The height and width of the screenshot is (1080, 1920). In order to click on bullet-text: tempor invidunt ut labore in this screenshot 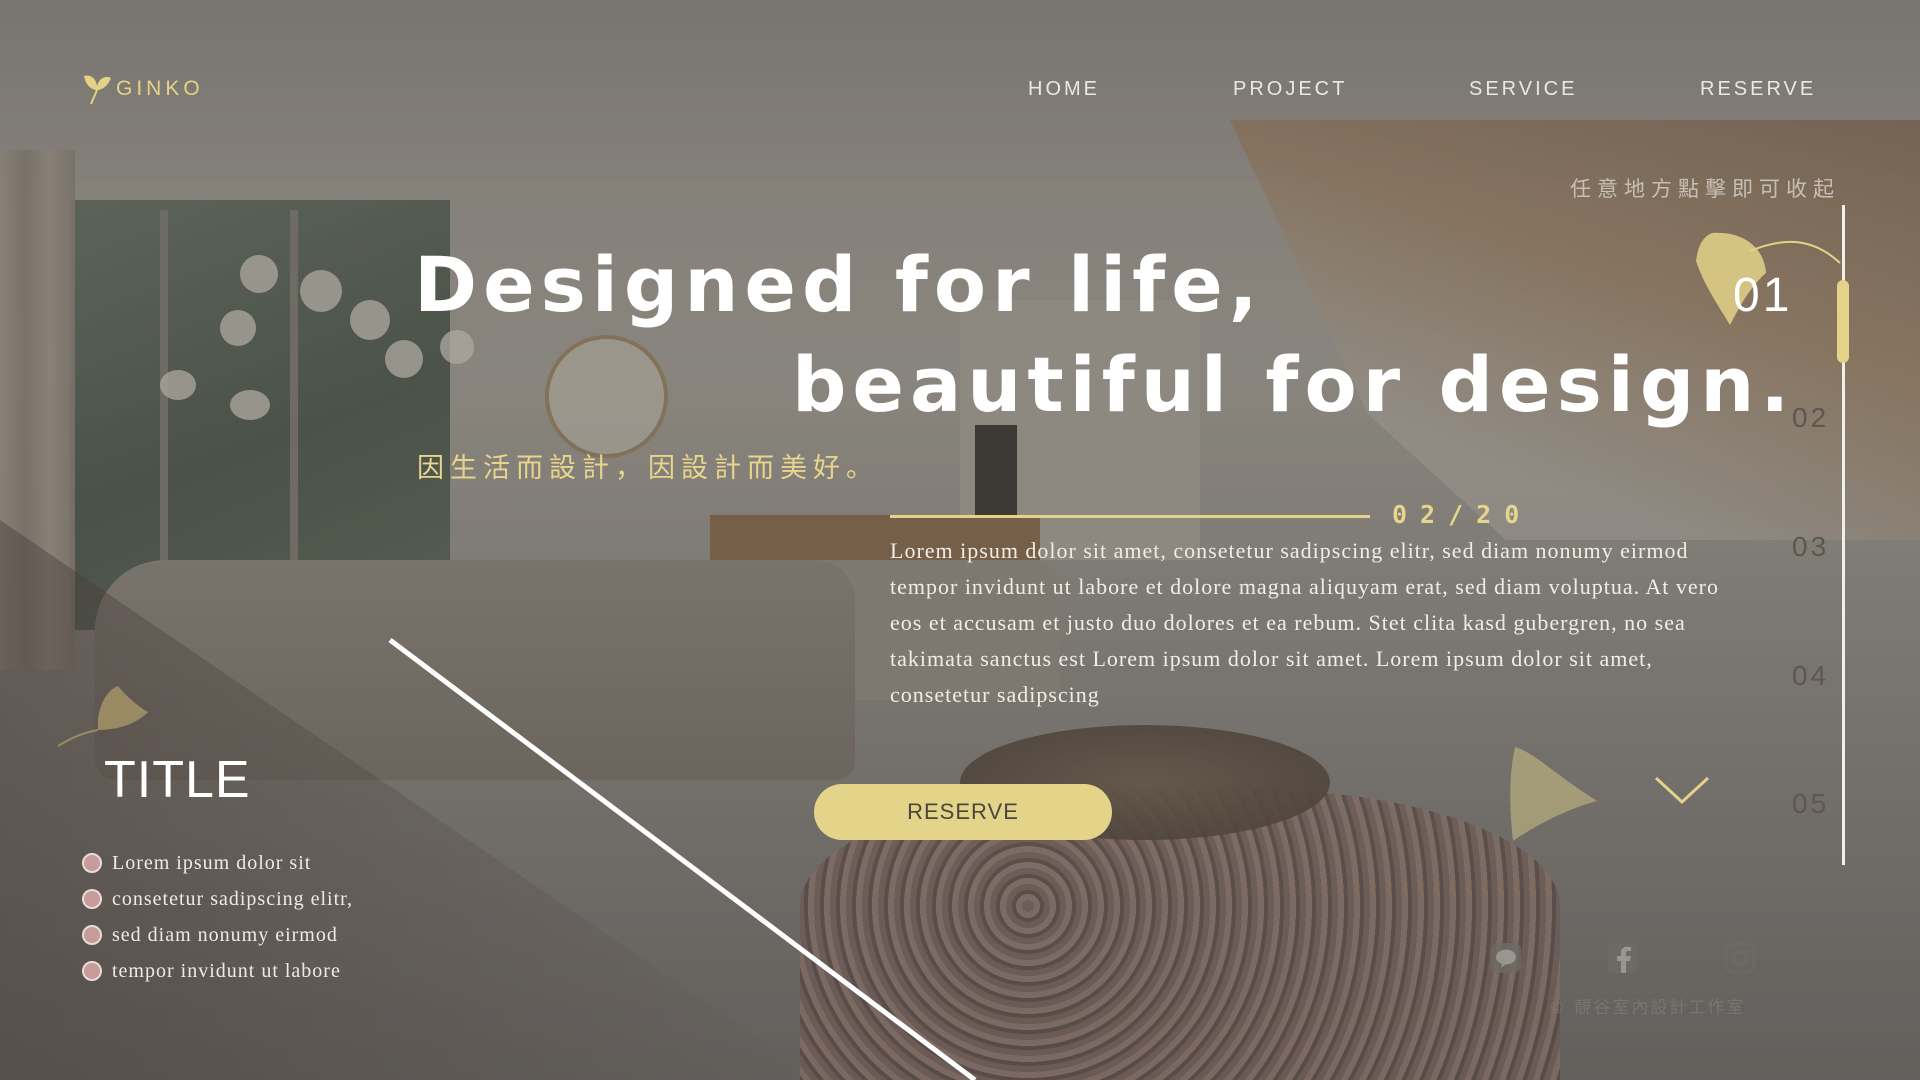, I will do `click(226, 970)`.